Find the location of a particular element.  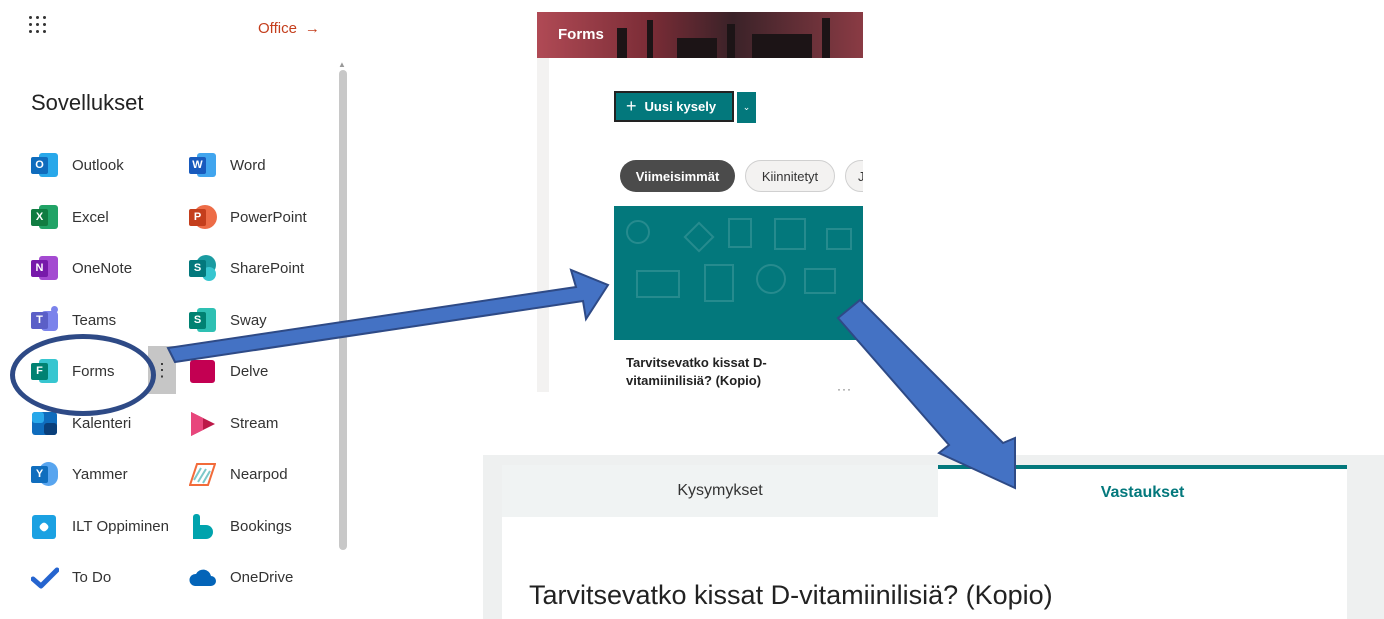

form-tabs: Kysymykset Vastaukset is located at coordinates (924, 491).